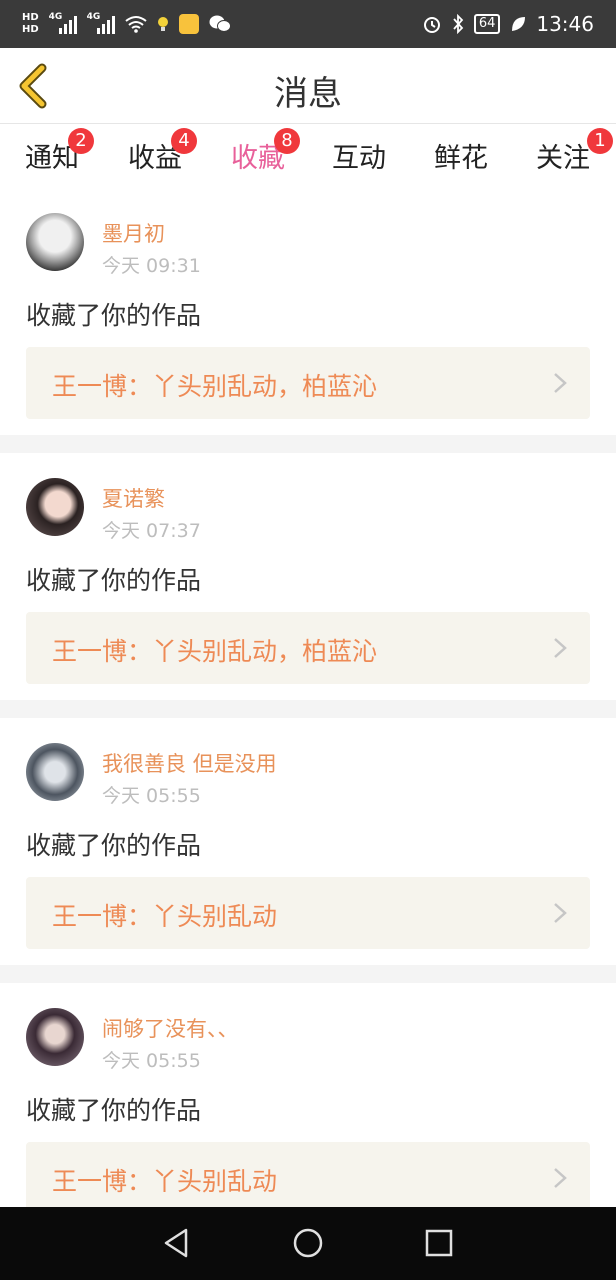 This screenshot has height=1280, width=616. What do you see at coordinates (93, 17) in the screenshot?
I see `network-label-2: 4G` at bounding box center [93, 17].